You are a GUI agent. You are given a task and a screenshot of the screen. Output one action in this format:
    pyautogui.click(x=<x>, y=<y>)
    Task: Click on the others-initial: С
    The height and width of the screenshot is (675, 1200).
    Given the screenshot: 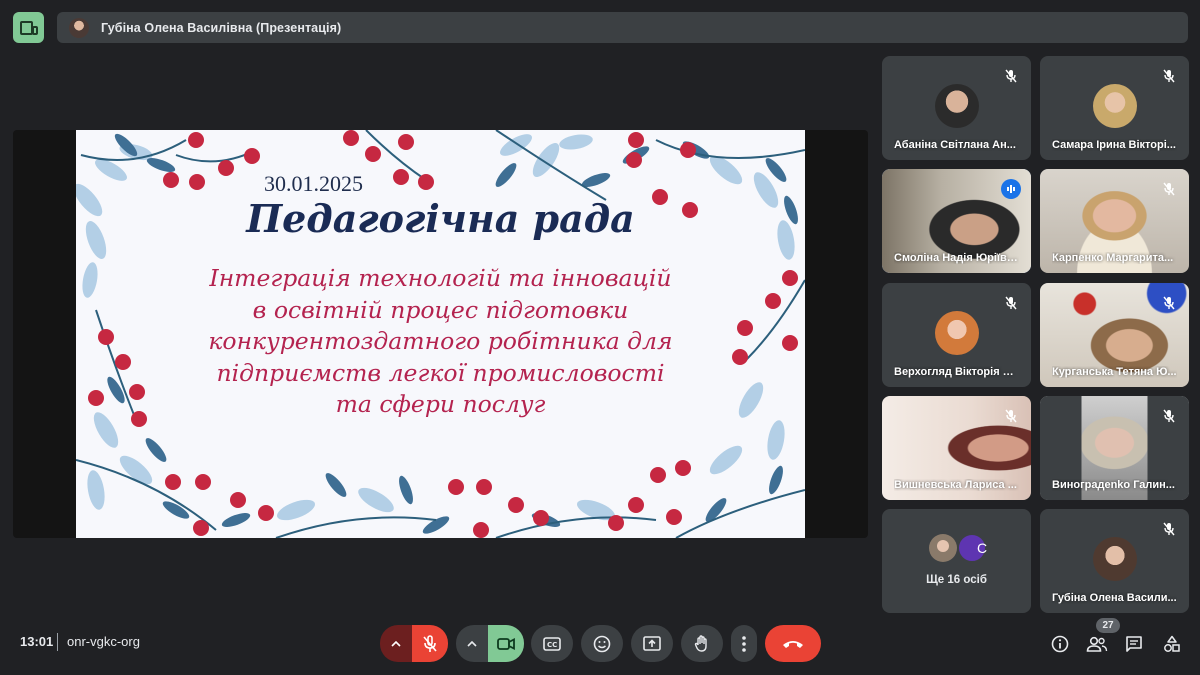 What is the action you would take?
    pyautogui.click(x=982, y=548)
    